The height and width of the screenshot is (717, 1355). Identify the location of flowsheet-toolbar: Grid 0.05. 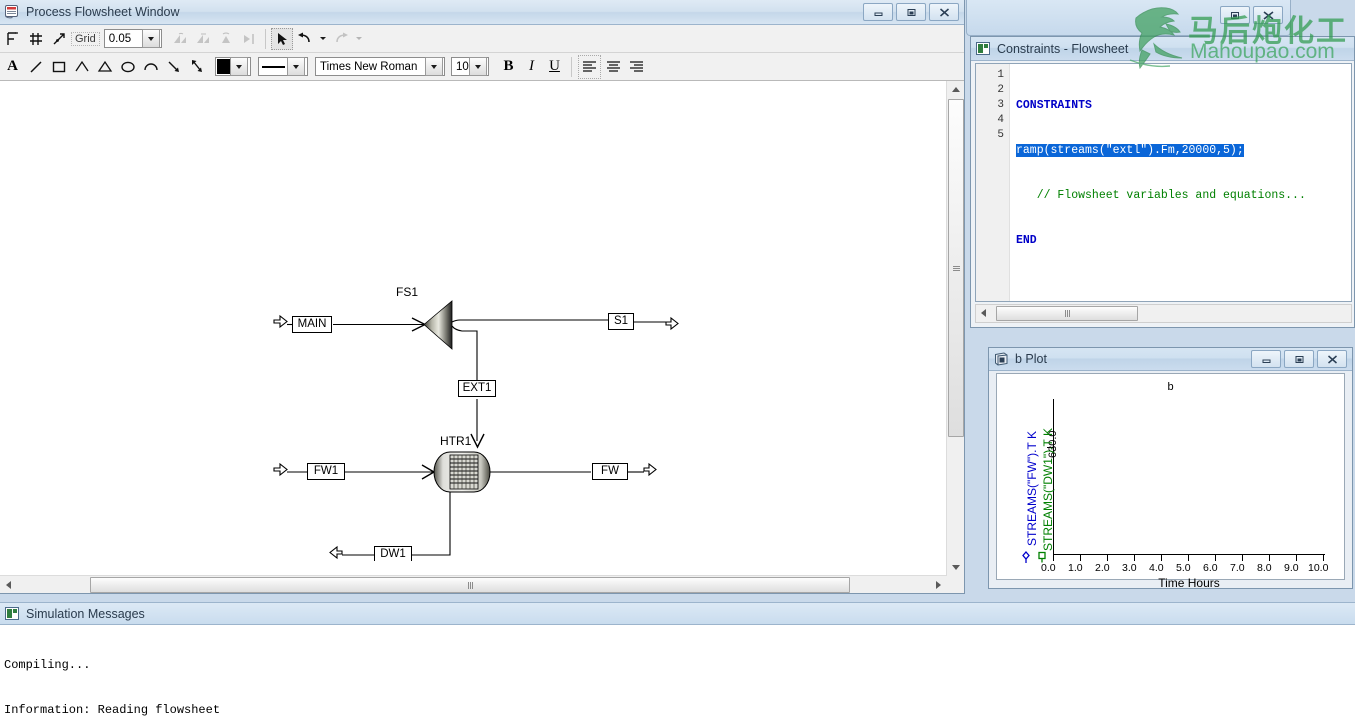
(482, 39).